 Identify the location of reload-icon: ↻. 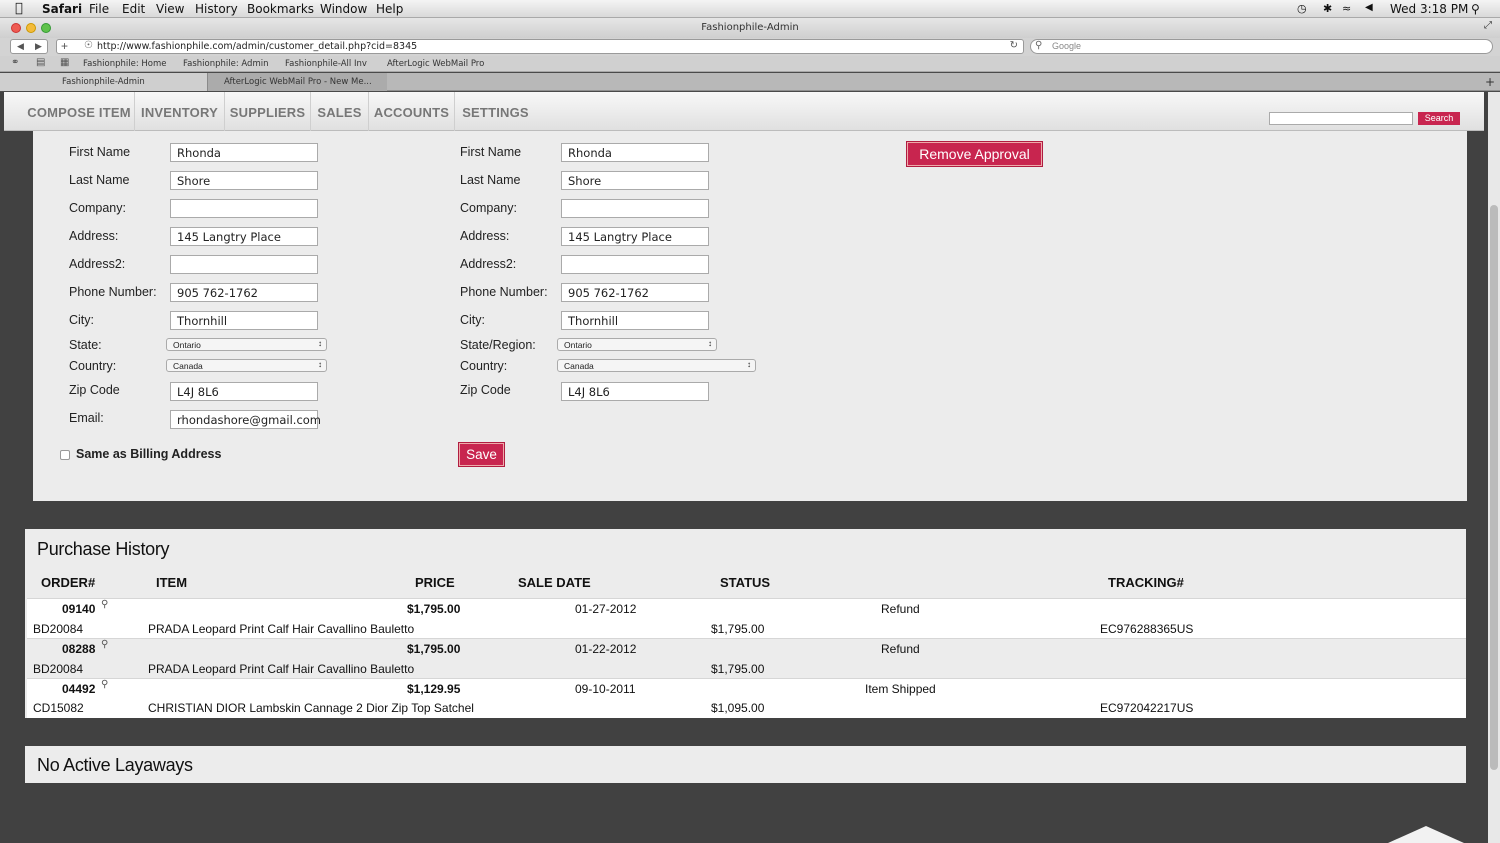
(1014, 45).